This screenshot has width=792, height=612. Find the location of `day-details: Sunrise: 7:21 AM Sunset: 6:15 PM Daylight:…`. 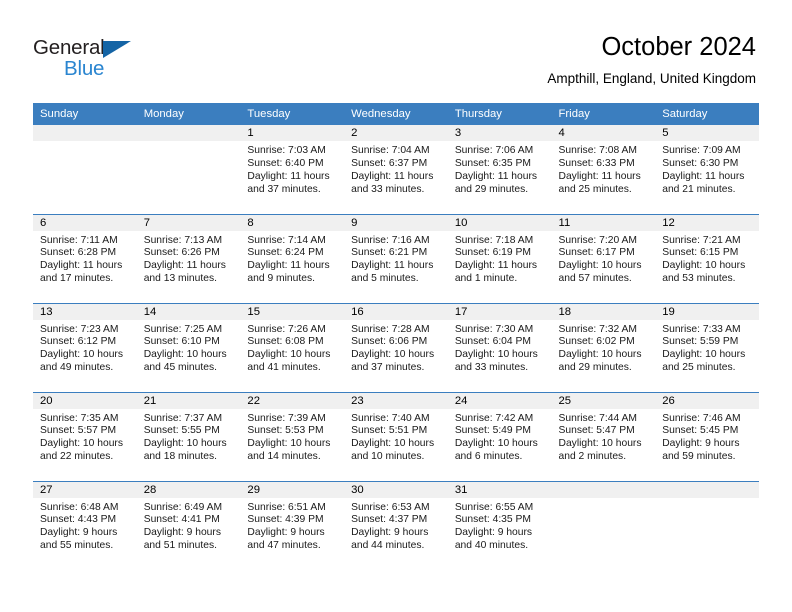

day-details: Sunrise: 7:21 AM Sunset: 6:15 PM Daylight:… is located at coordinates (707, 259).